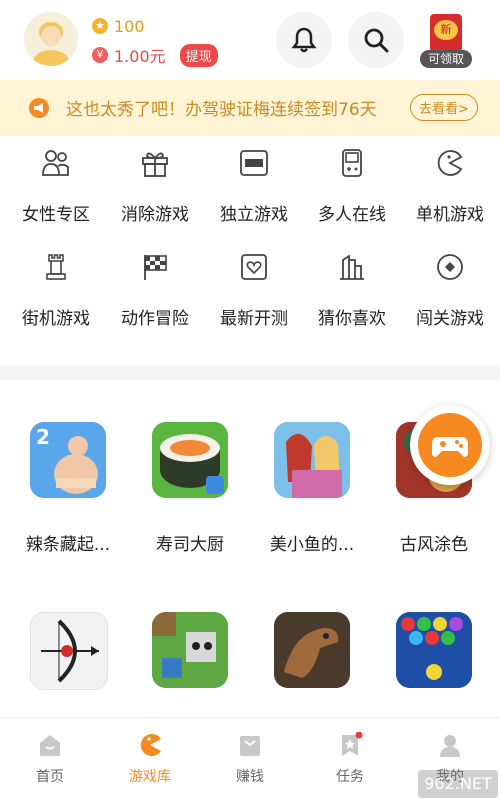 The width and height of the screenshot is (500, 801). I want to click on game-name: 寿司大厨, so click(190, 545).